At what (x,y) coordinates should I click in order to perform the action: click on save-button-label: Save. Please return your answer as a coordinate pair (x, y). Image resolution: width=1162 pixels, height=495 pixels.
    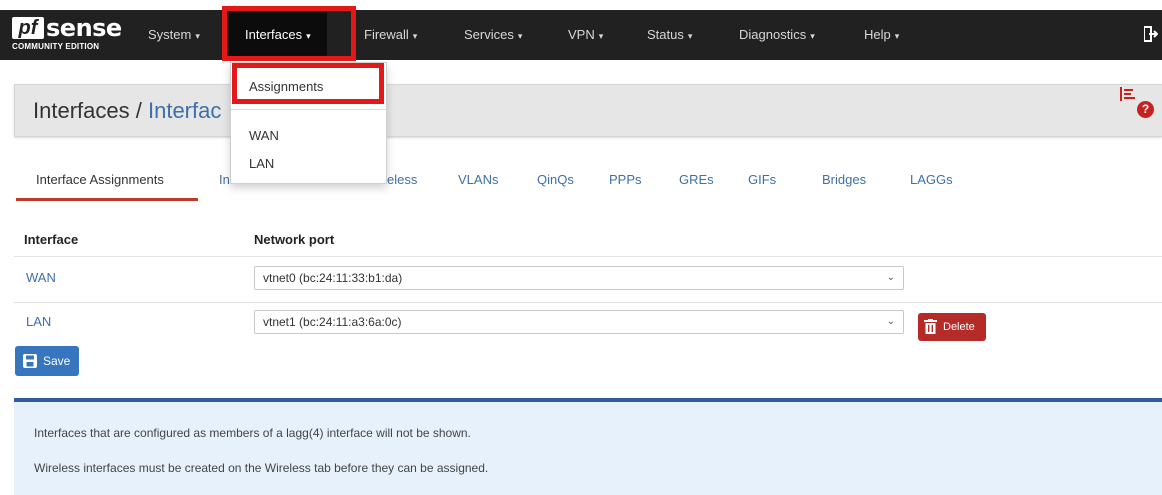
    Looking at the image, I should click on (57, 361).